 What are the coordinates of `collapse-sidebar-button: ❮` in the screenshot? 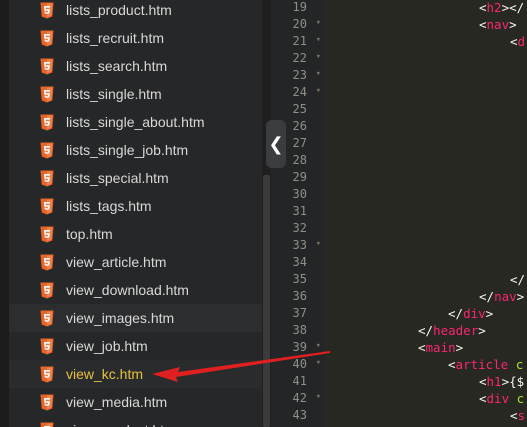 It's located at (276, 144).